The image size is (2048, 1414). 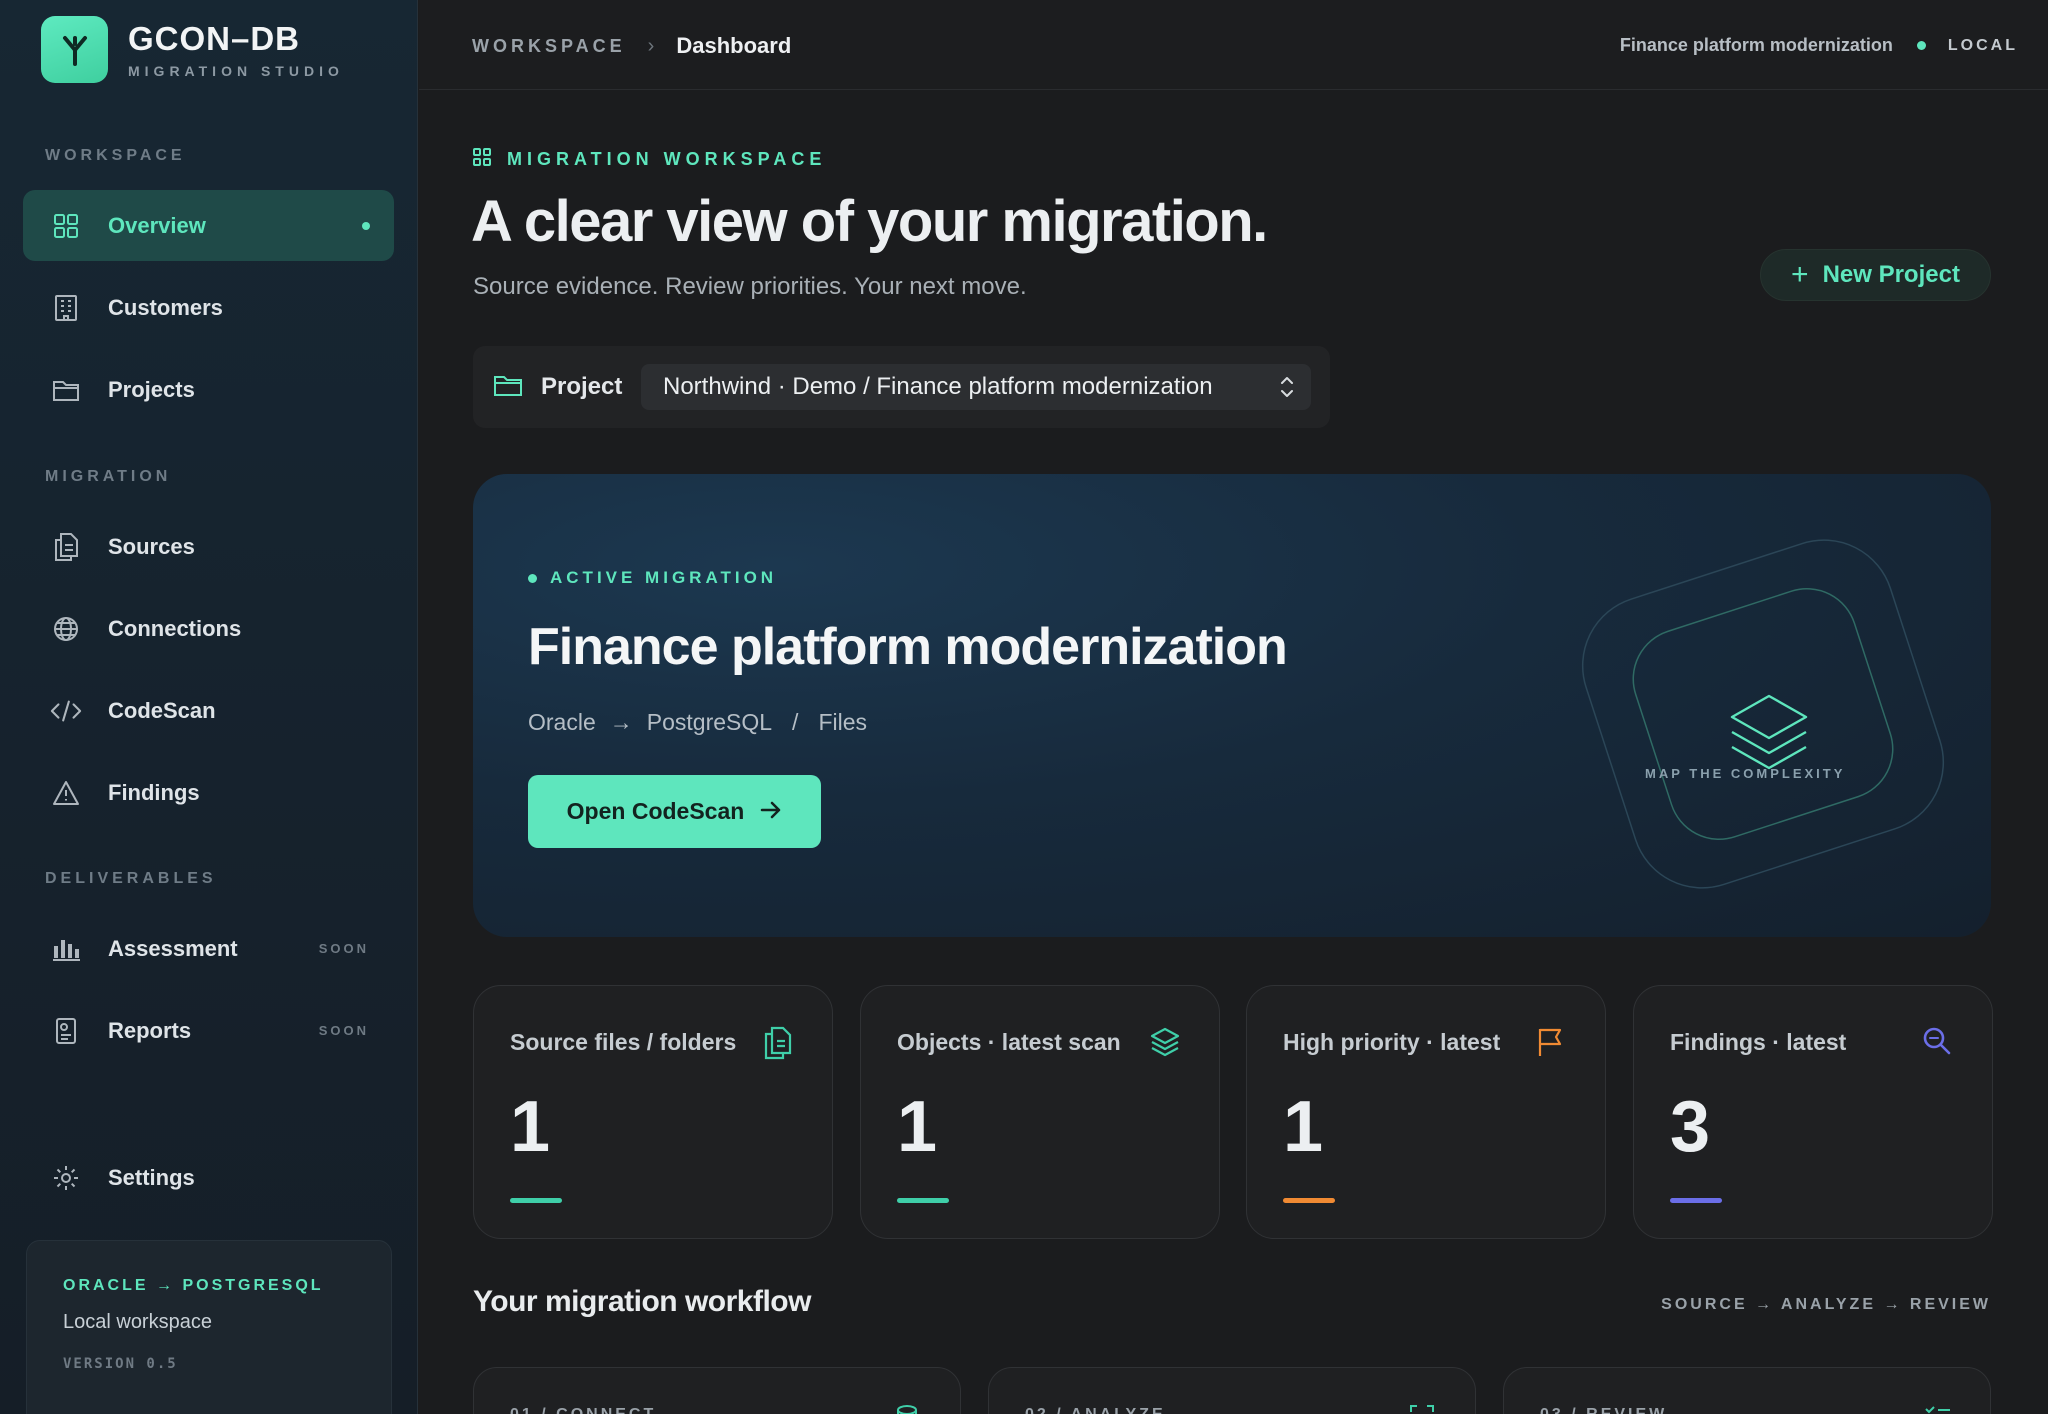 What do you see at coordinates (1232, 1390) in the screenshot?
I see `workflow-card-analyze: 02 / ANALYZE` at bounding box center [1232, 1390].